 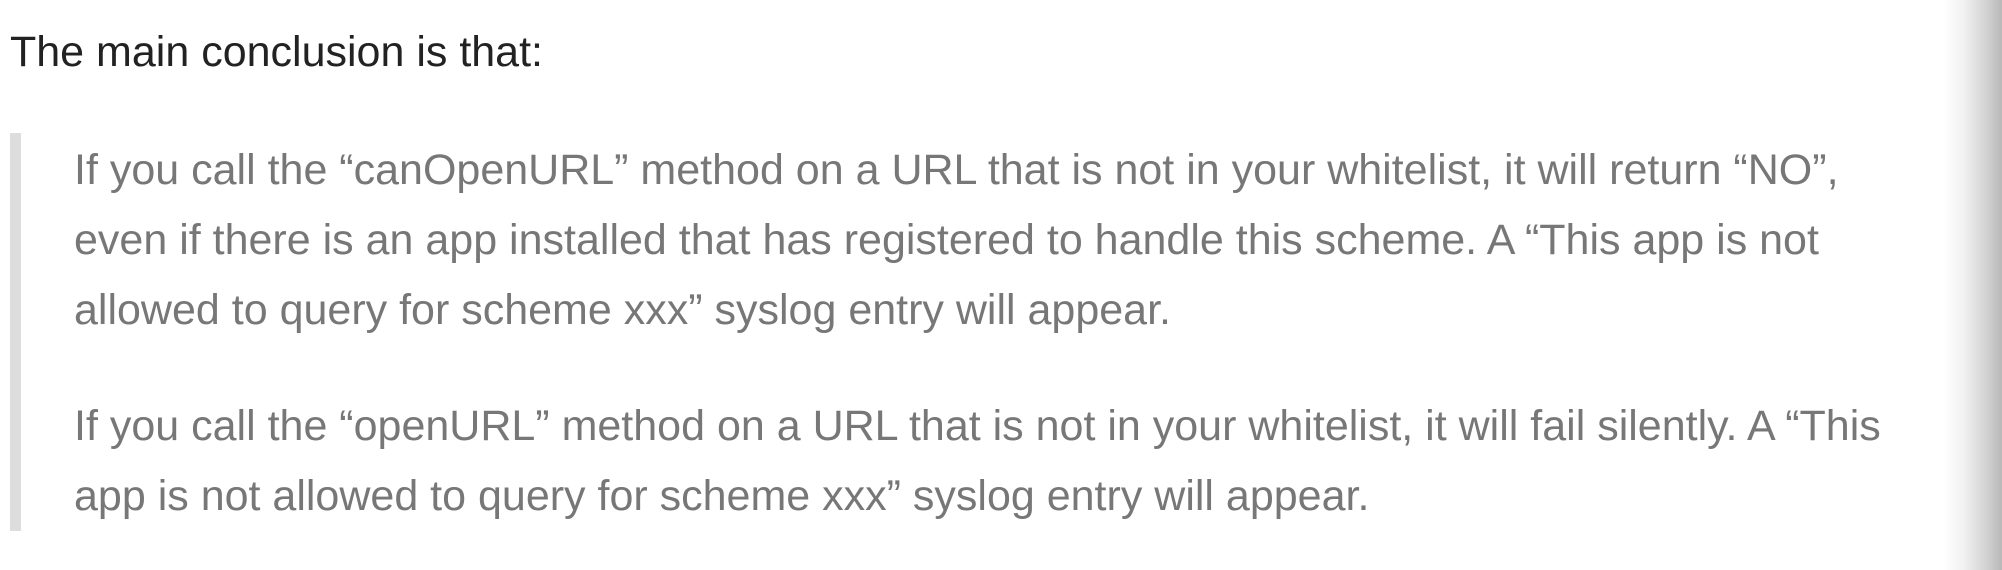 I want to click on intro-text: The main conclusion is that:, so click(x=276, y=52).